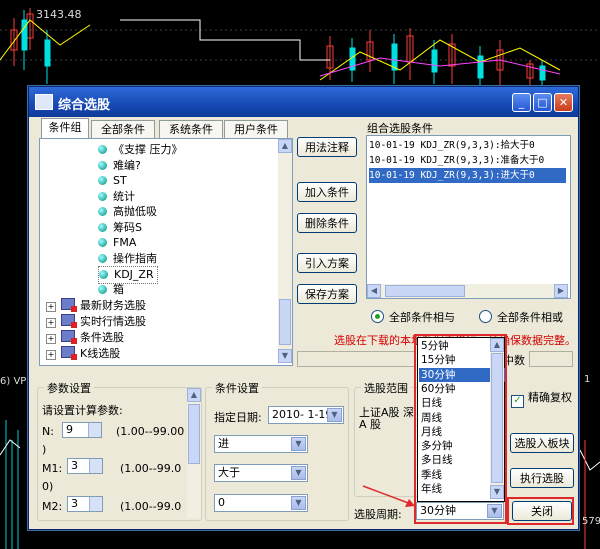 This screenshot has width=600, height=549. Describe the element at coordinates (85, 338) in the screenshot. I see `tree-group: + 条件选股` at that location.